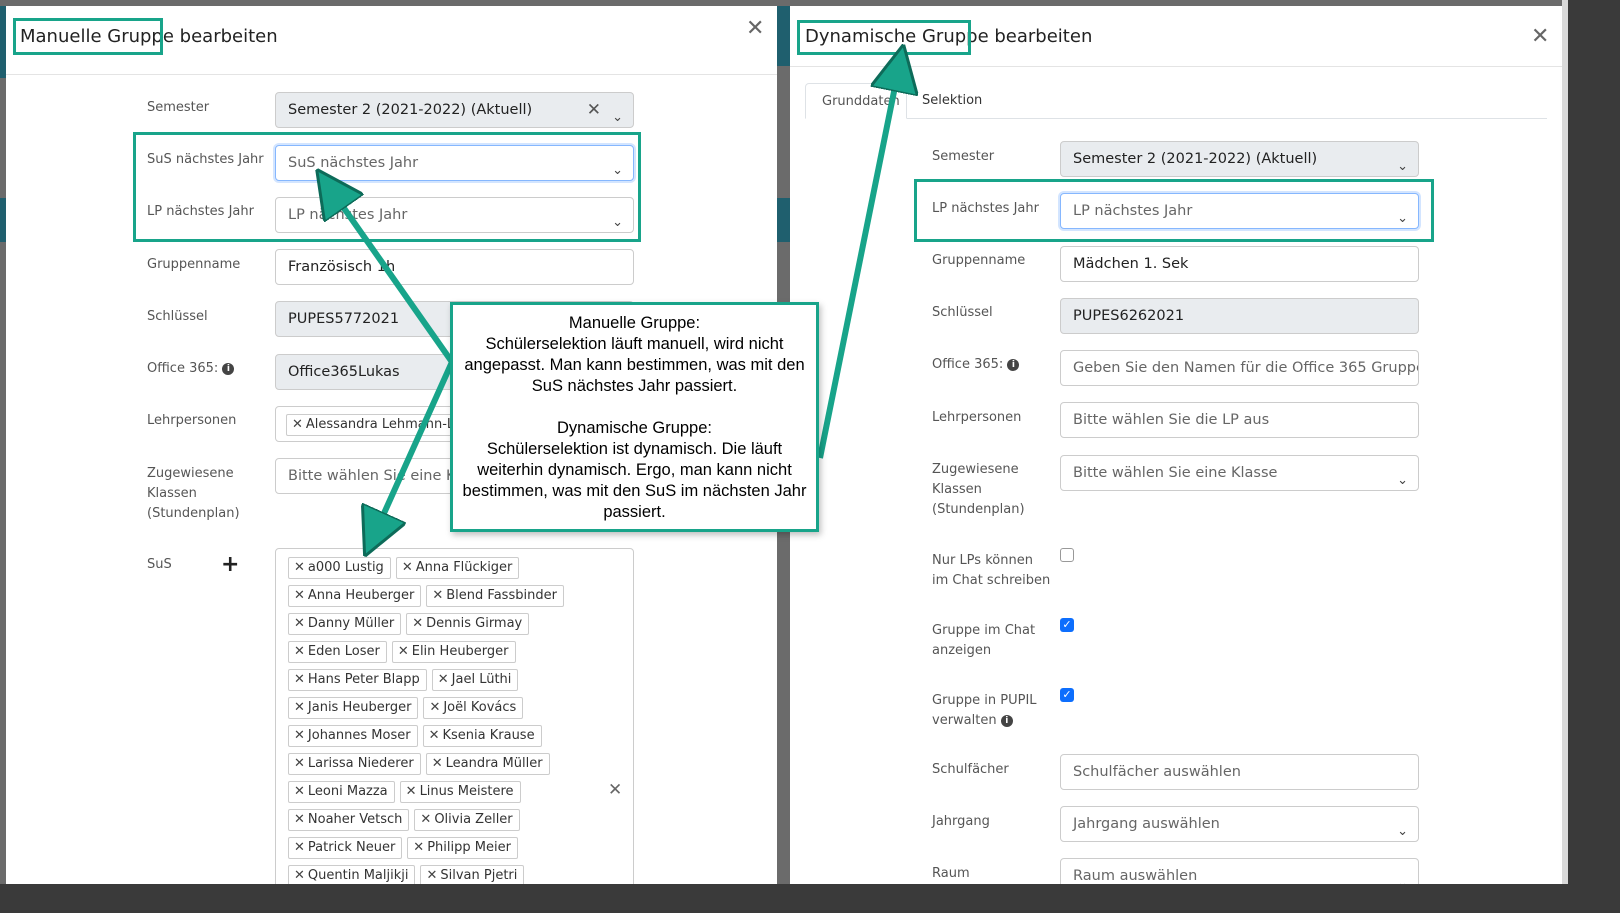 The width and height of the screenshot is (1620, 913). Describe the element at coordinates (467, 820) in the screenshot. I see `student-chip: ✕ Olivia Zeller` at that location.